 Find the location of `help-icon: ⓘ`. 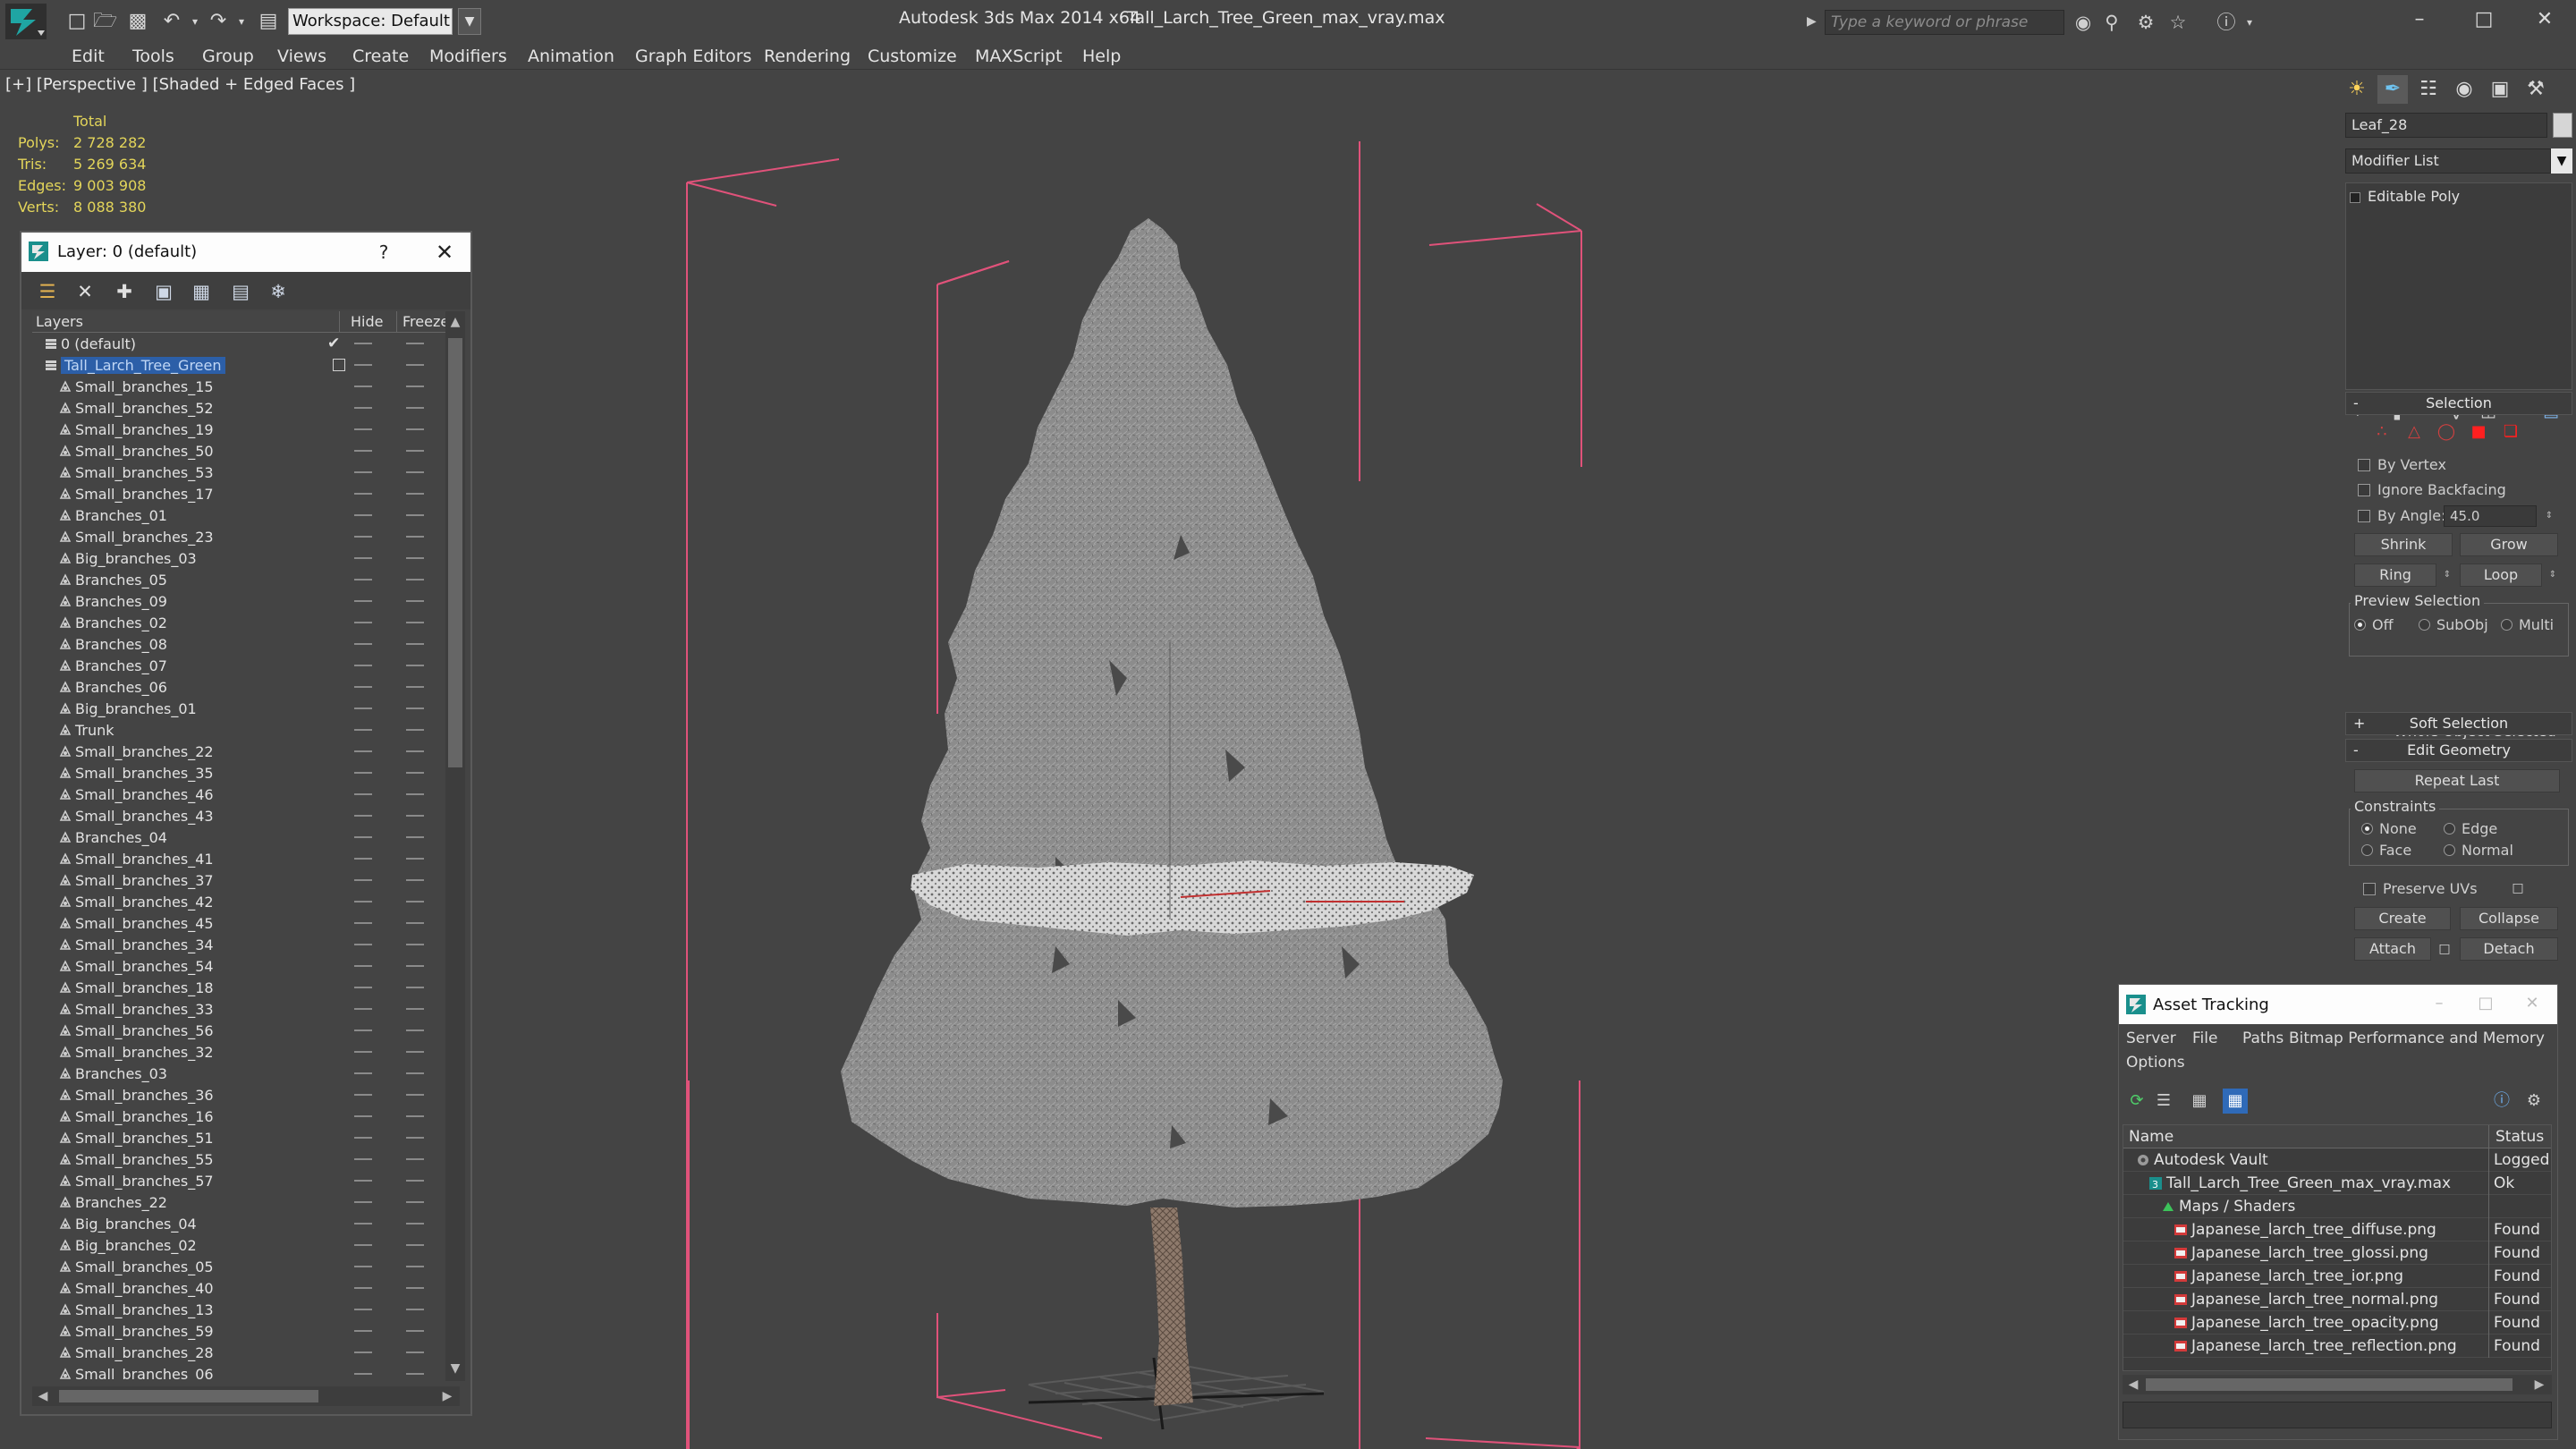

help-icon: ⓘ is located at coordinates (2226, 22).